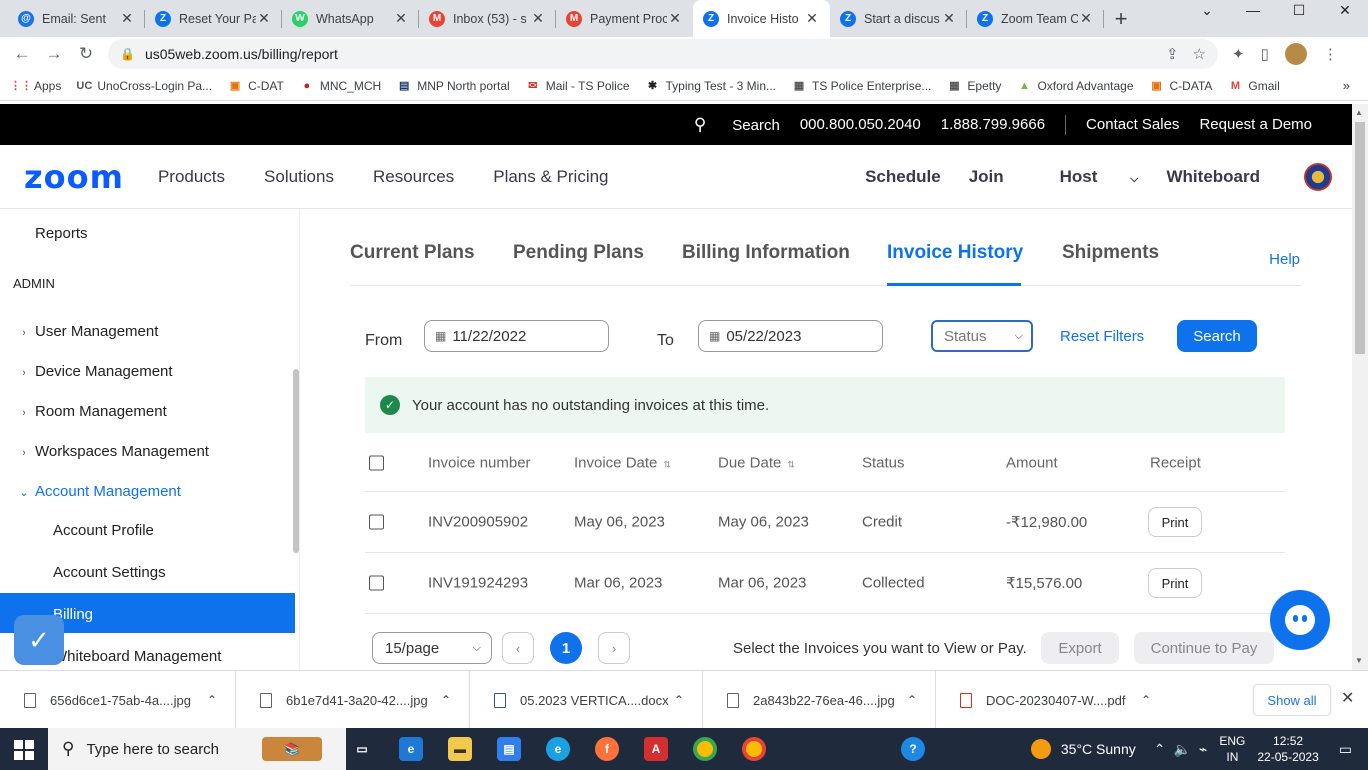  I want to click on back-icon: ←, so click(22, 54).